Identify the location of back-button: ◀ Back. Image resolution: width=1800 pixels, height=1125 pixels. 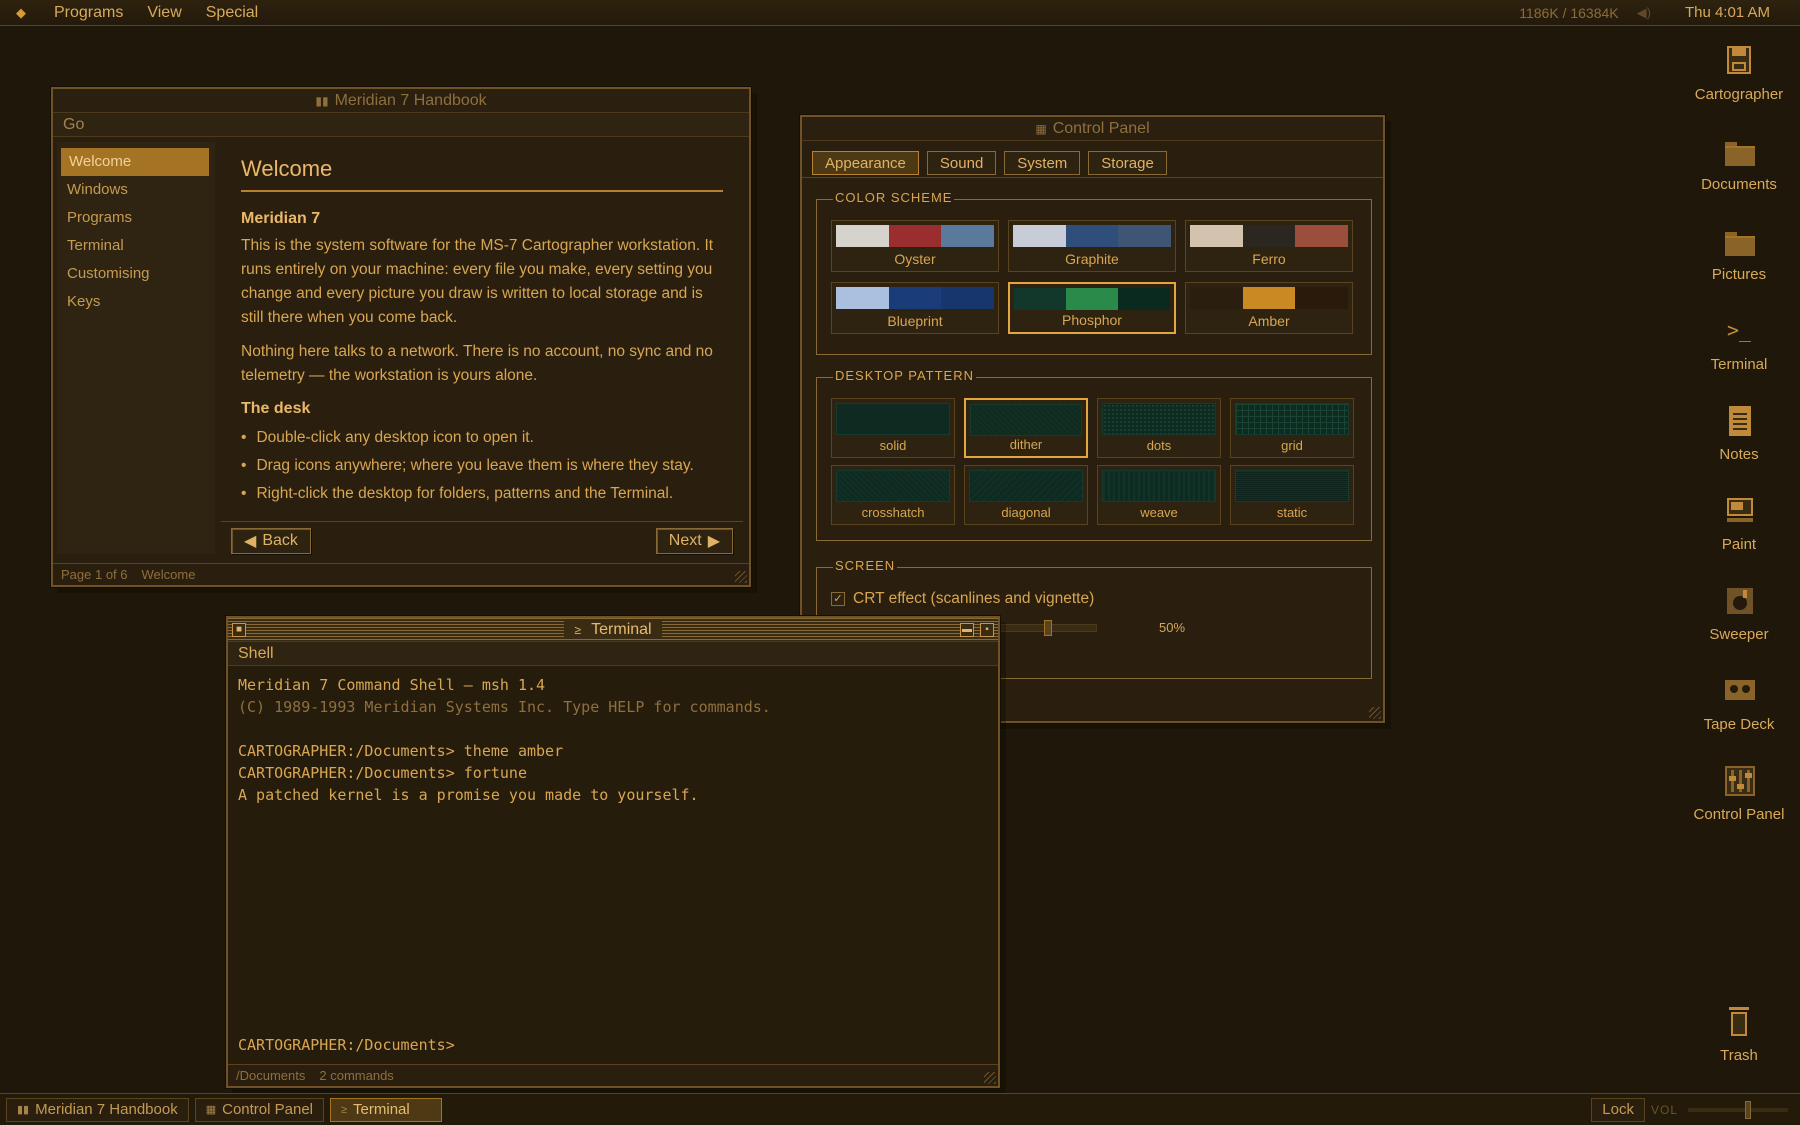
(271, 541).